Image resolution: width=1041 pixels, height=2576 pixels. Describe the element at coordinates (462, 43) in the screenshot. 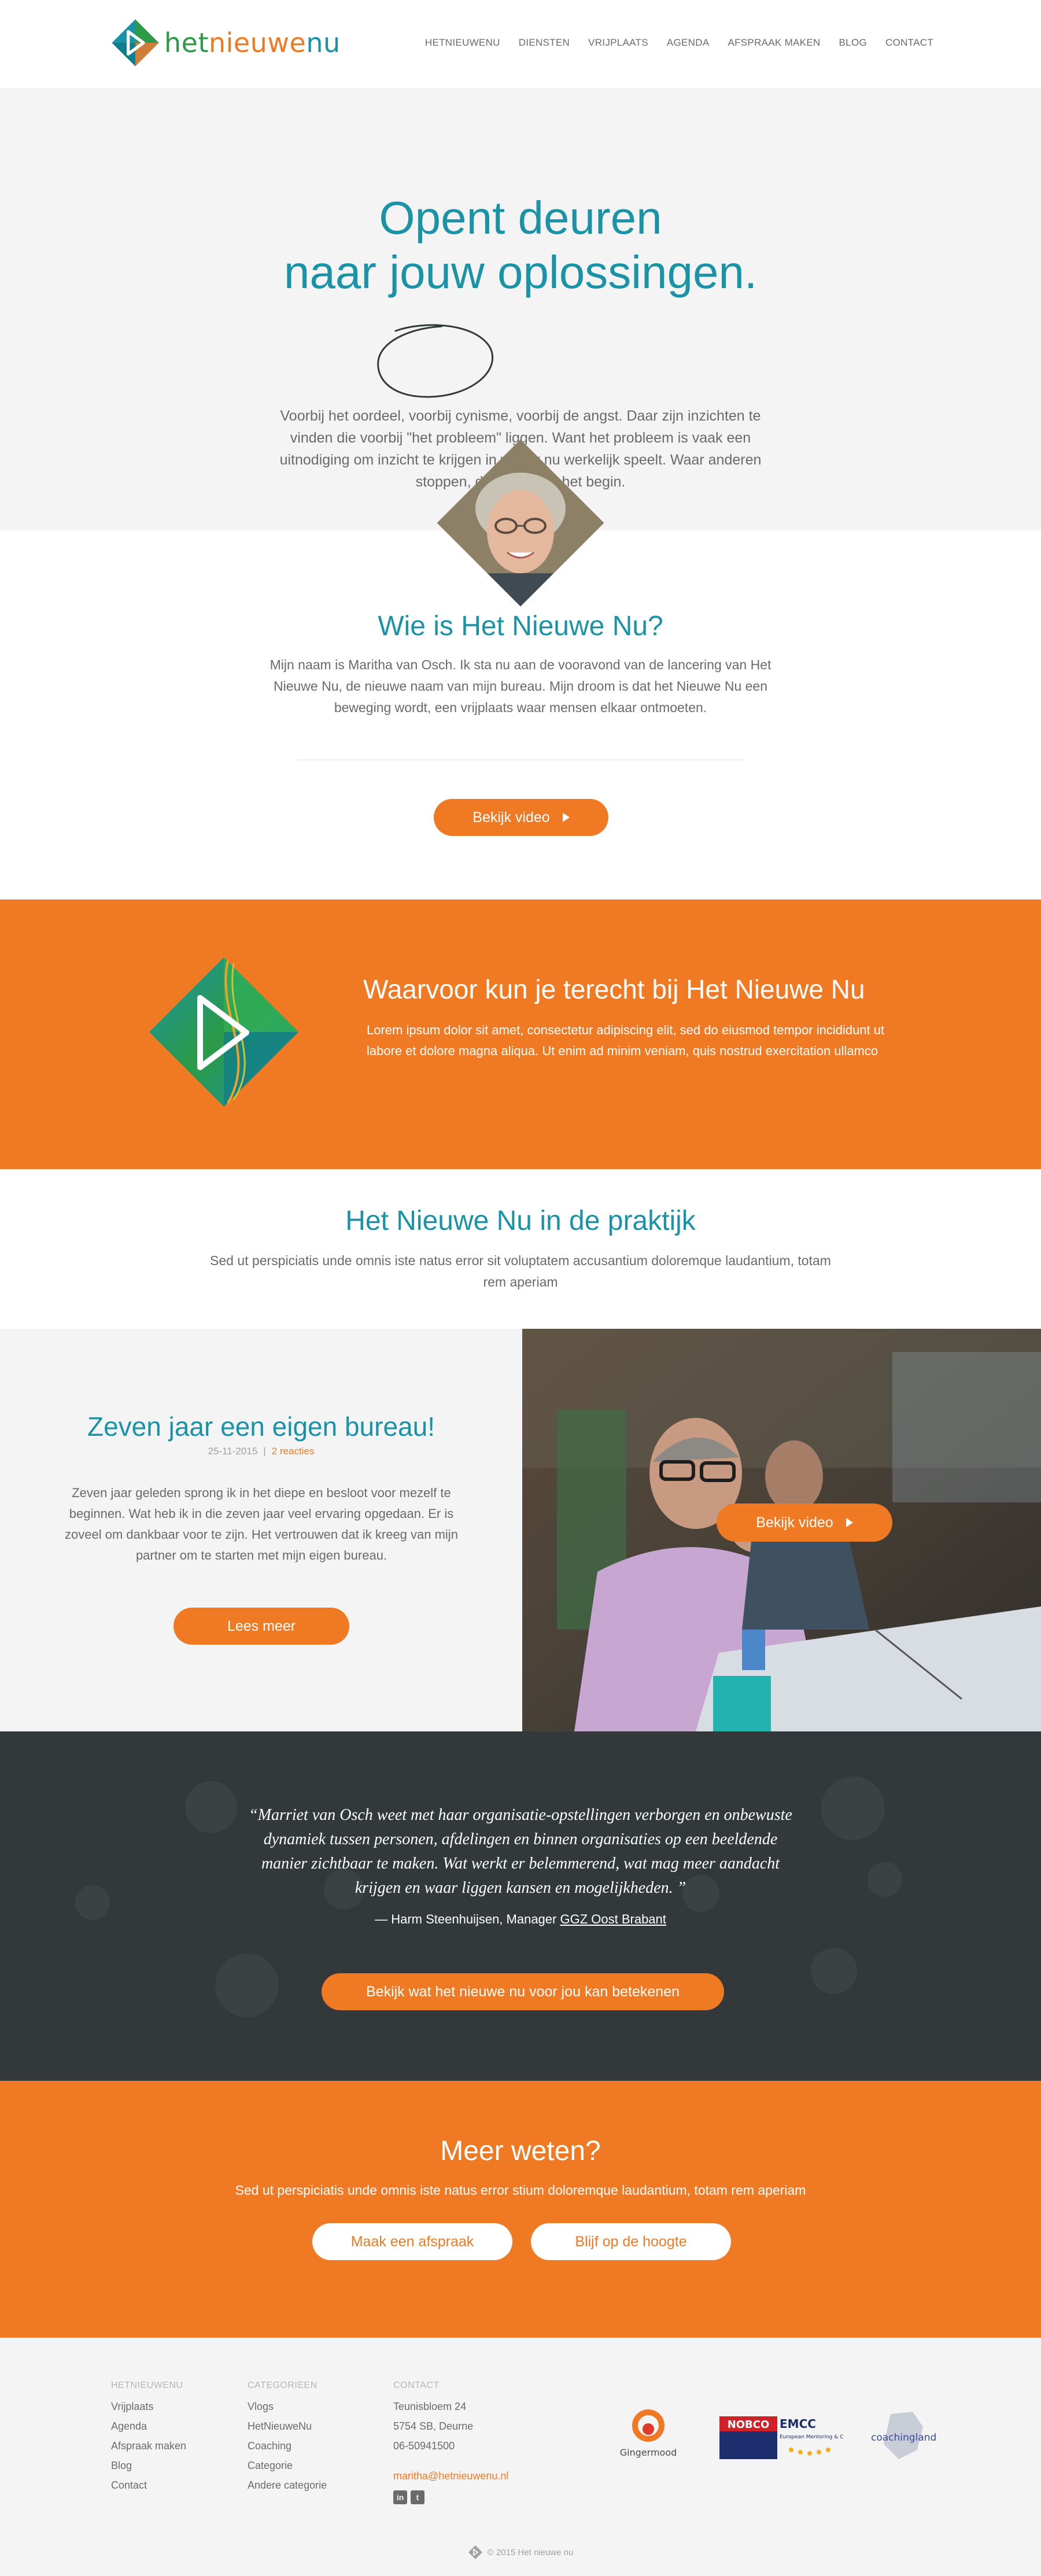

I see `nav-hetnieuwenu: HETNIEUWENU` at that location.